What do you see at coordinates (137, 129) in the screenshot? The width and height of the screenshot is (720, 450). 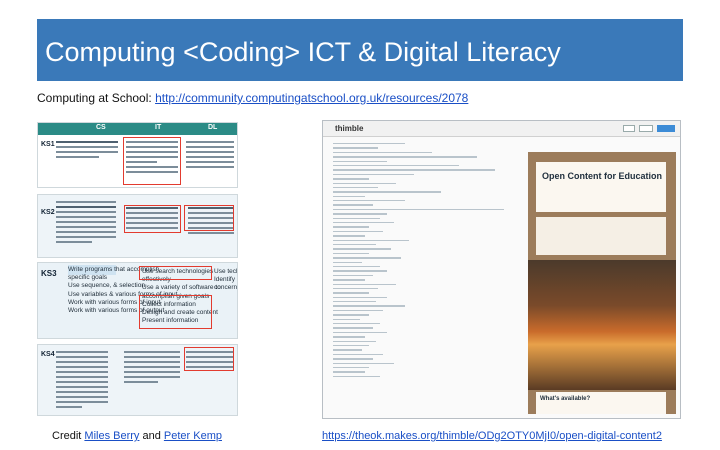 I see `table-header: CS IT DL` at bounding box center [137, 129].